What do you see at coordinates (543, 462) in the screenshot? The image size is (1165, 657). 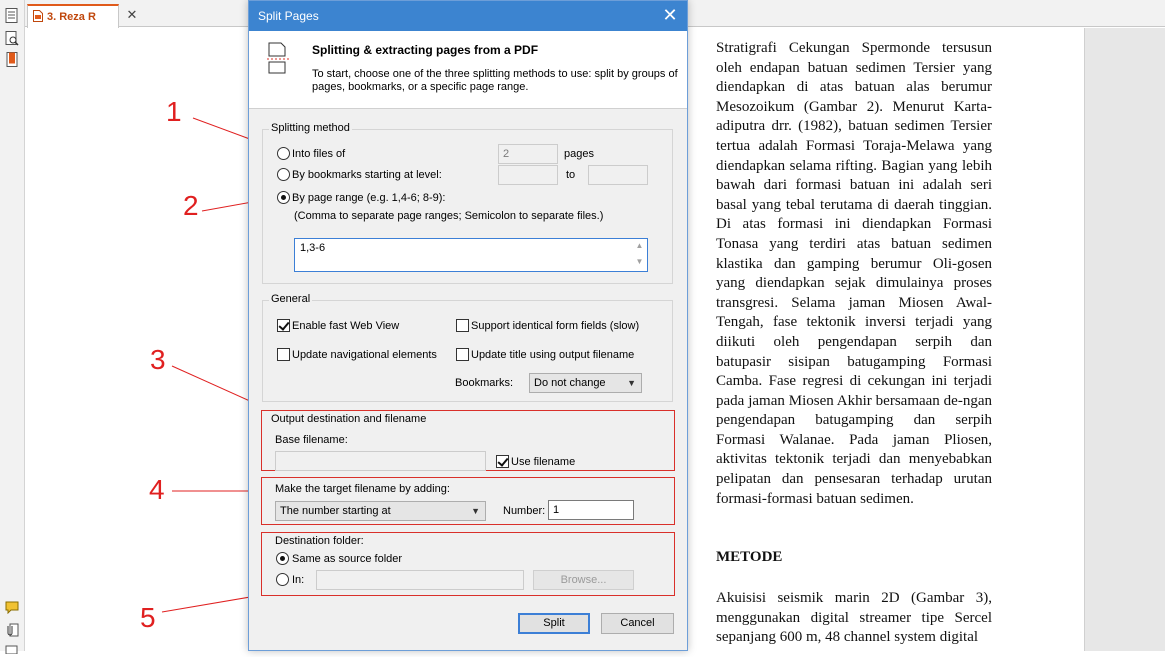 I see `use-filename-label: Use filename` at bounding box center [543, 462].